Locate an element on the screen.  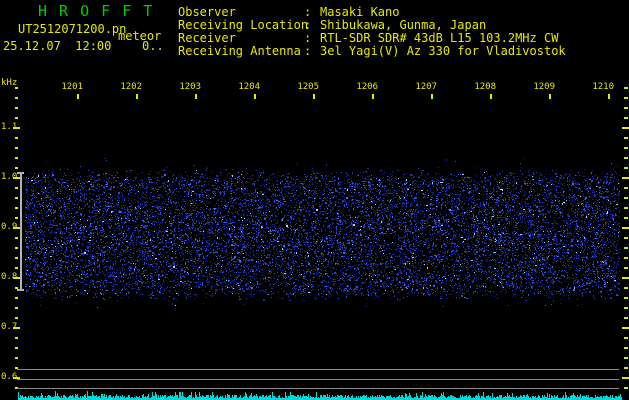
time-tick-label: 1201 is located at coordinates (72, 87).